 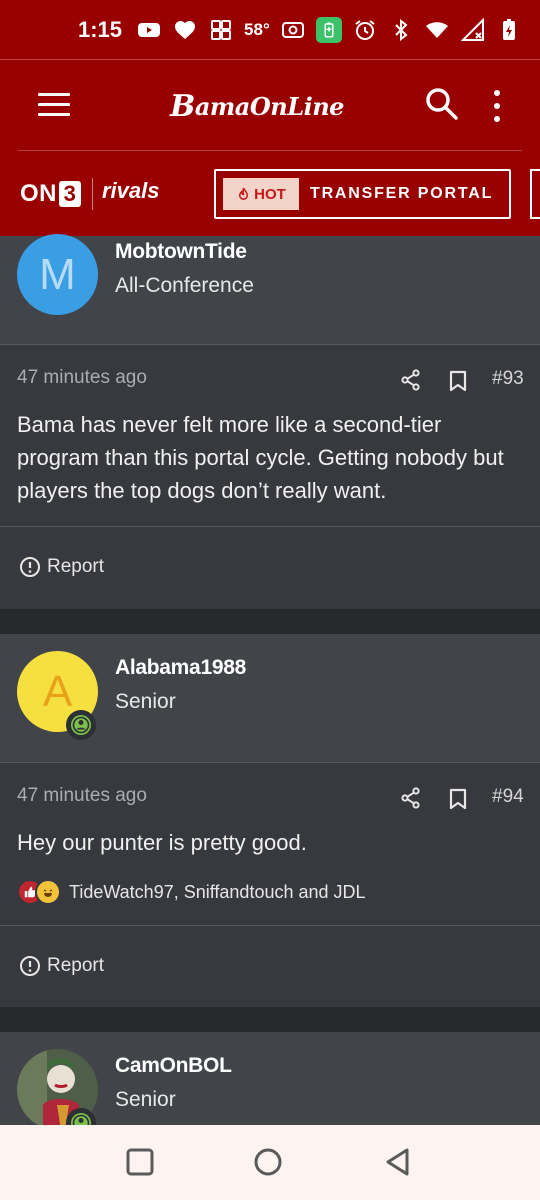 I want to click on youtube-icon, so click(x=149, y=30).